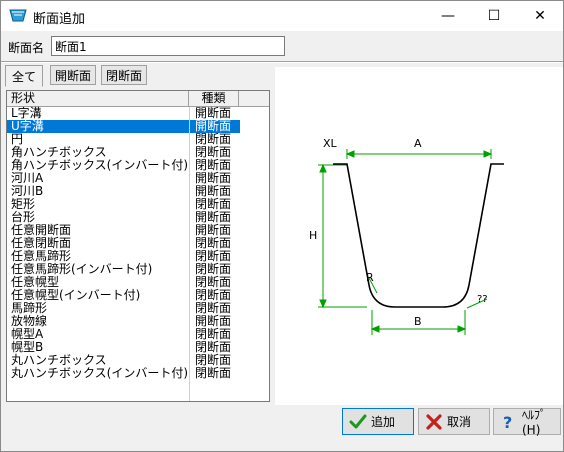 The height and width of the screenshot is (452, 564). Describe the element at coordinates (383, 422) in the screenshot. I see `add-button-label: 追加` at that location.